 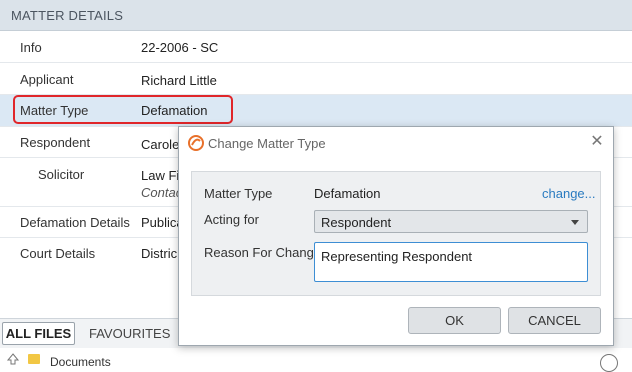 What do you see at coordinates (58, 253) in the screenshot?
I see `detail-label: Court Details` at bounding box center [58, 253].